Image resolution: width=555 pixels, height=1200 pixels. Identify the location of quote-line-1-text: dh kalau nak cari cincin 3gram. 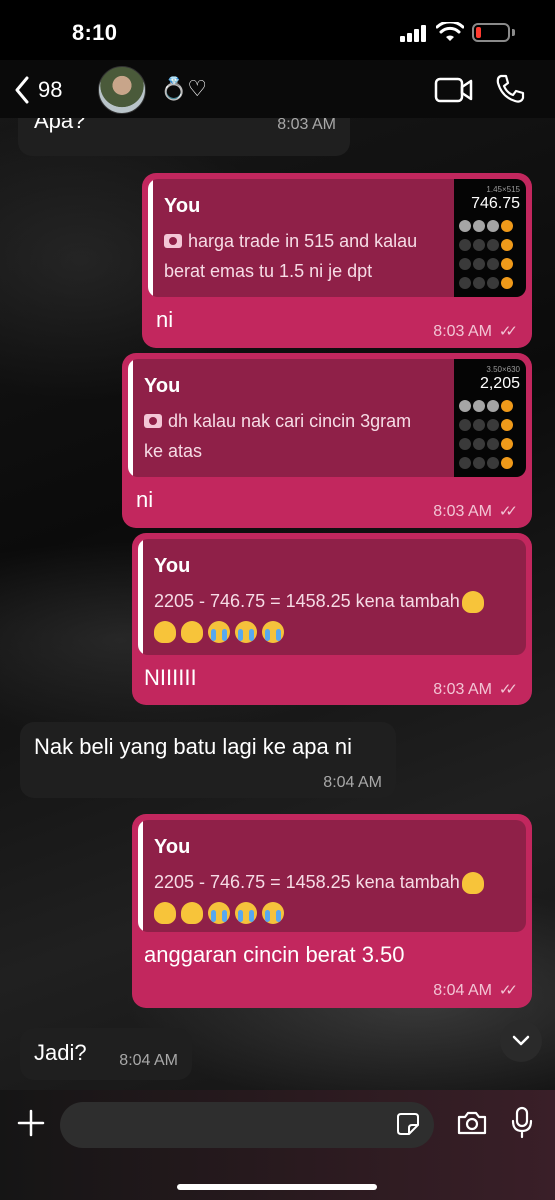
(290, 421).